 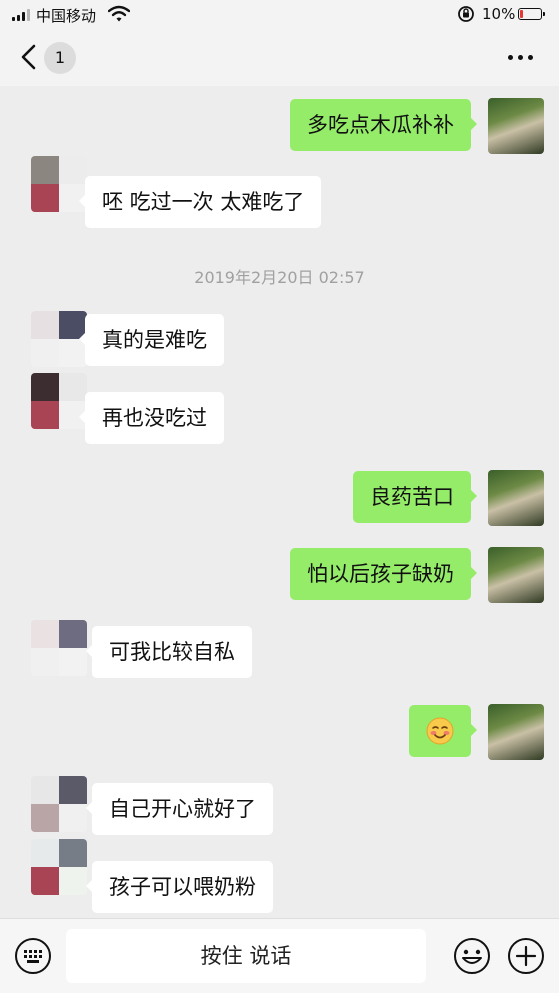 What do you see at coordinates (499, 14) in the screenshot?
I see `battery-percent: 10%` at bounding box center [499, 14].